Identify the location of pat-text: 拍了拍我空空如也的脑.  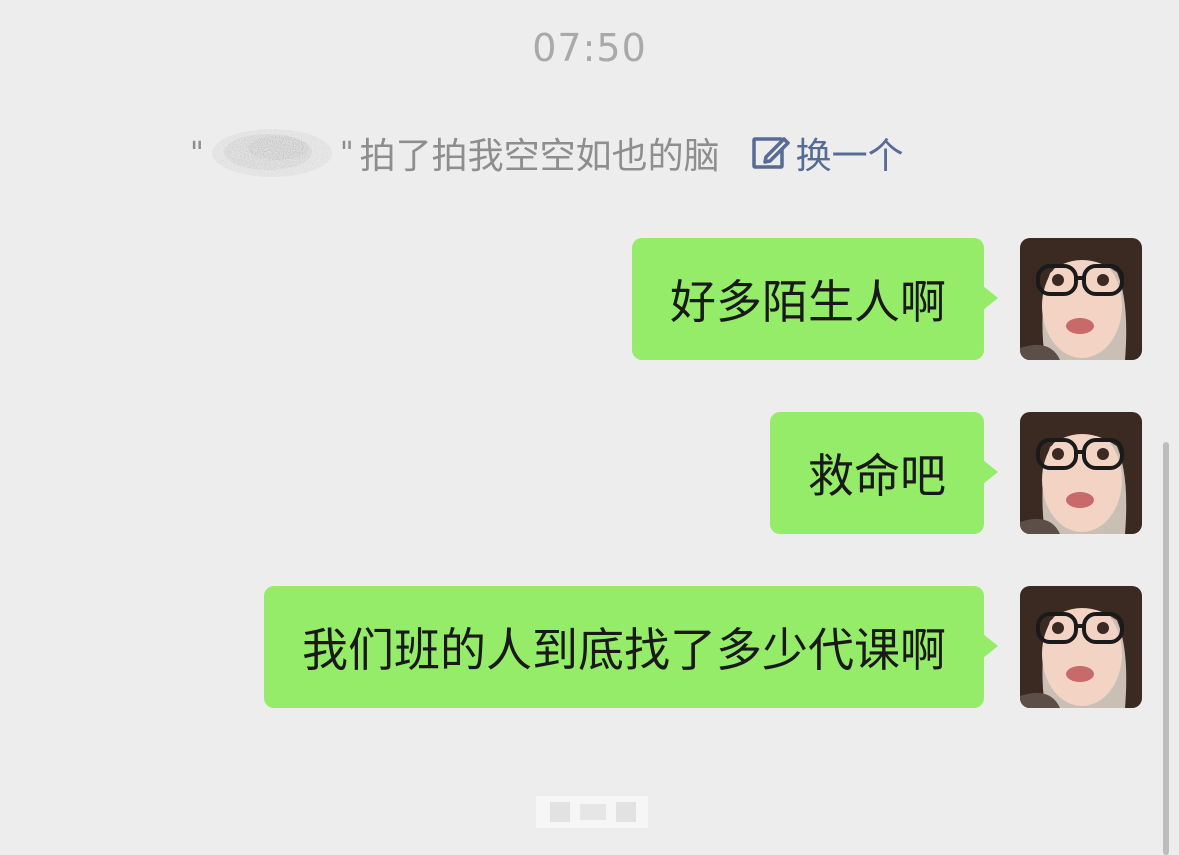
(539, 156).